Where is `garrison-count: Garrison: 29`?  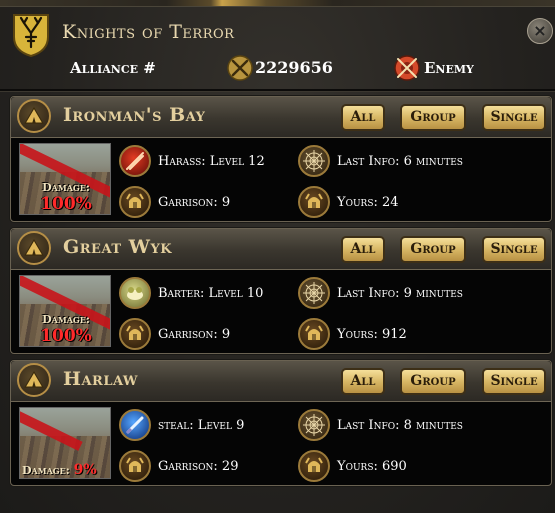 garrison-count: Garrison: 29 is located at coordinates (198, 466).